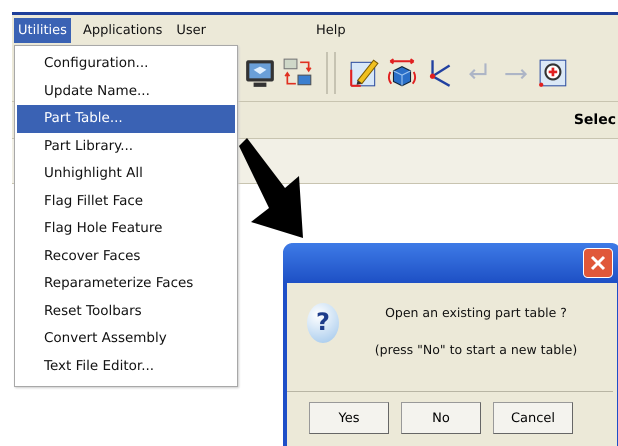 The height and width of the screenshot is (446, 618). What do you see at coordinates (260, 73) in the screenshot?
I see `monitor-icon` at bounding box center [260, 73].